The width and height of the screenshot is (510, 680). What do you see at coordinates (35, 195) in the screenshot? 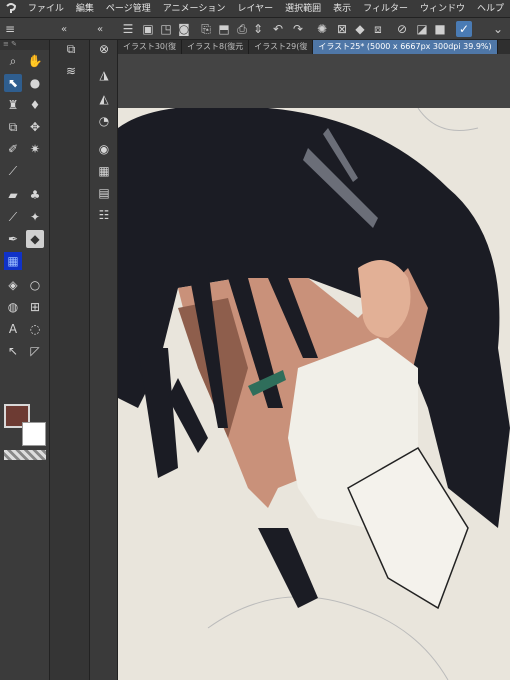
I see `brush-icon: ♣` at bounding box center [35, 195].